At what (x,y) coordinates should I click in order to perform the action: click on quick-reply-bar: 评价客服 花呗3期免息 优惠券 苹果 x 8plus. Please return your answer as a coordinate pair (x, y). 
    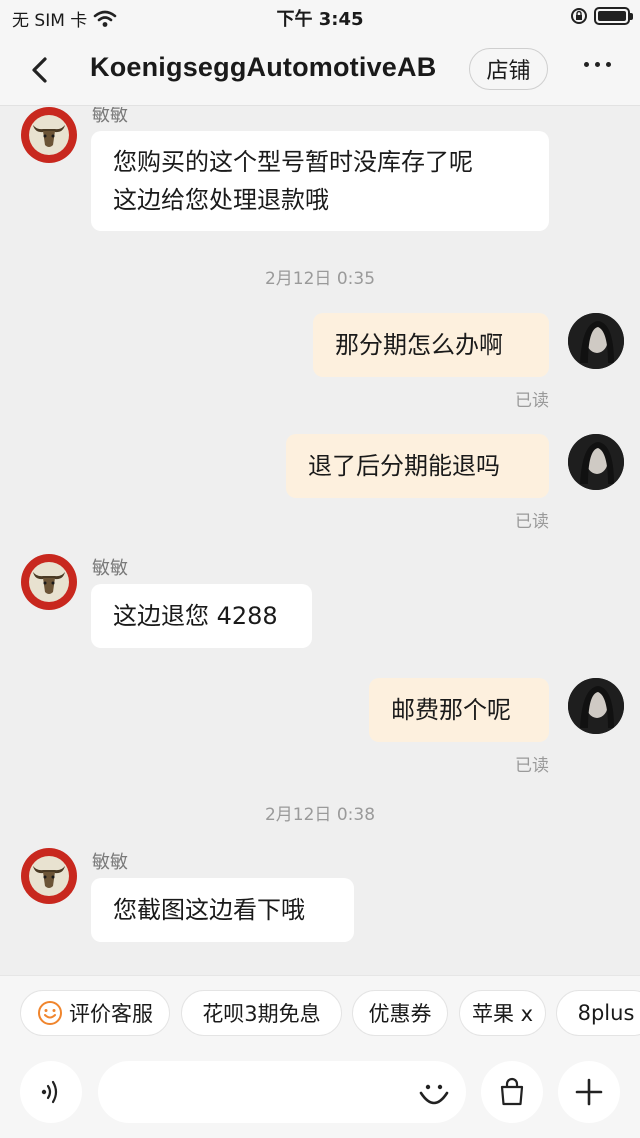
    Looking at the image, I should click on (320, 1014).